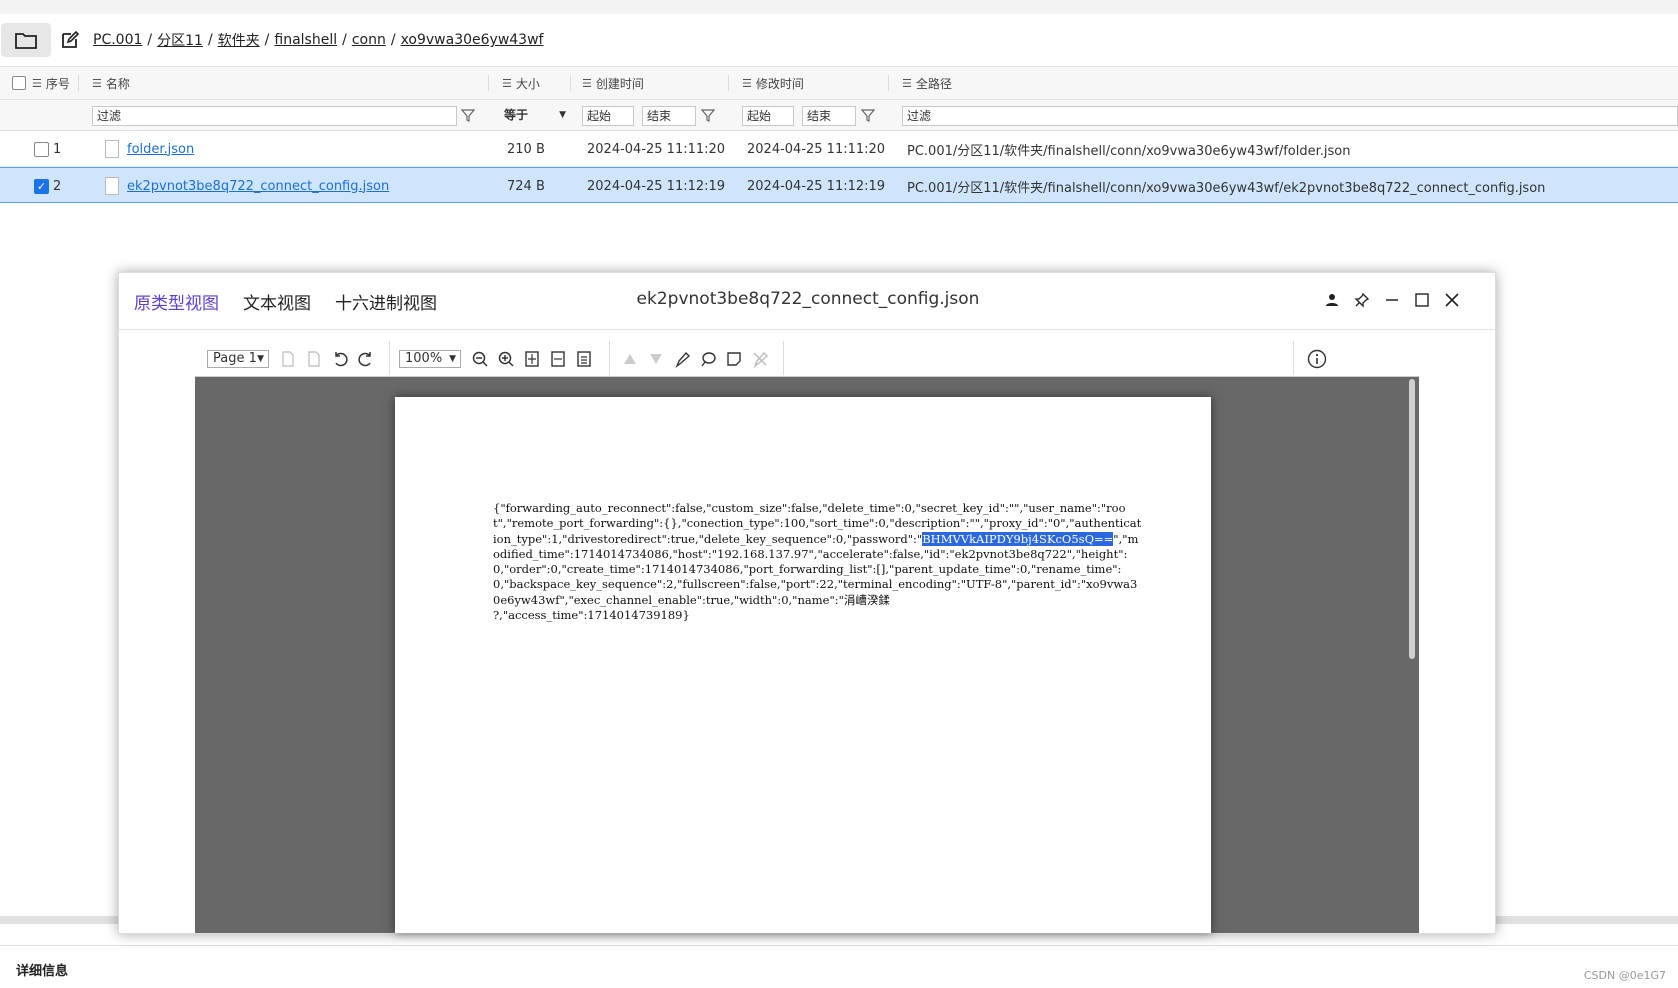  I want to click on created-end-input: 结束, so click(669, 116).